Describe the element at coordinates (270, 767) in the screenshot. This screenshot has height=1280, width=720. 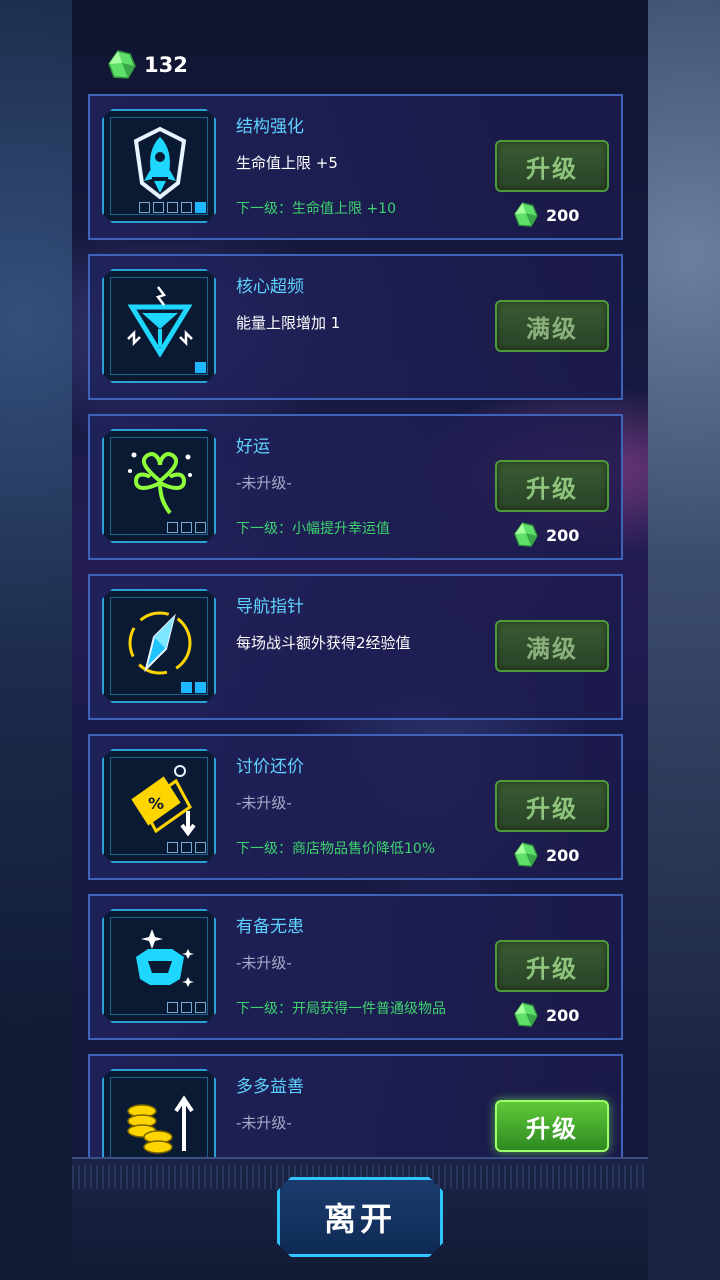
I see `upgrade-title: 讨价还价` at that location.